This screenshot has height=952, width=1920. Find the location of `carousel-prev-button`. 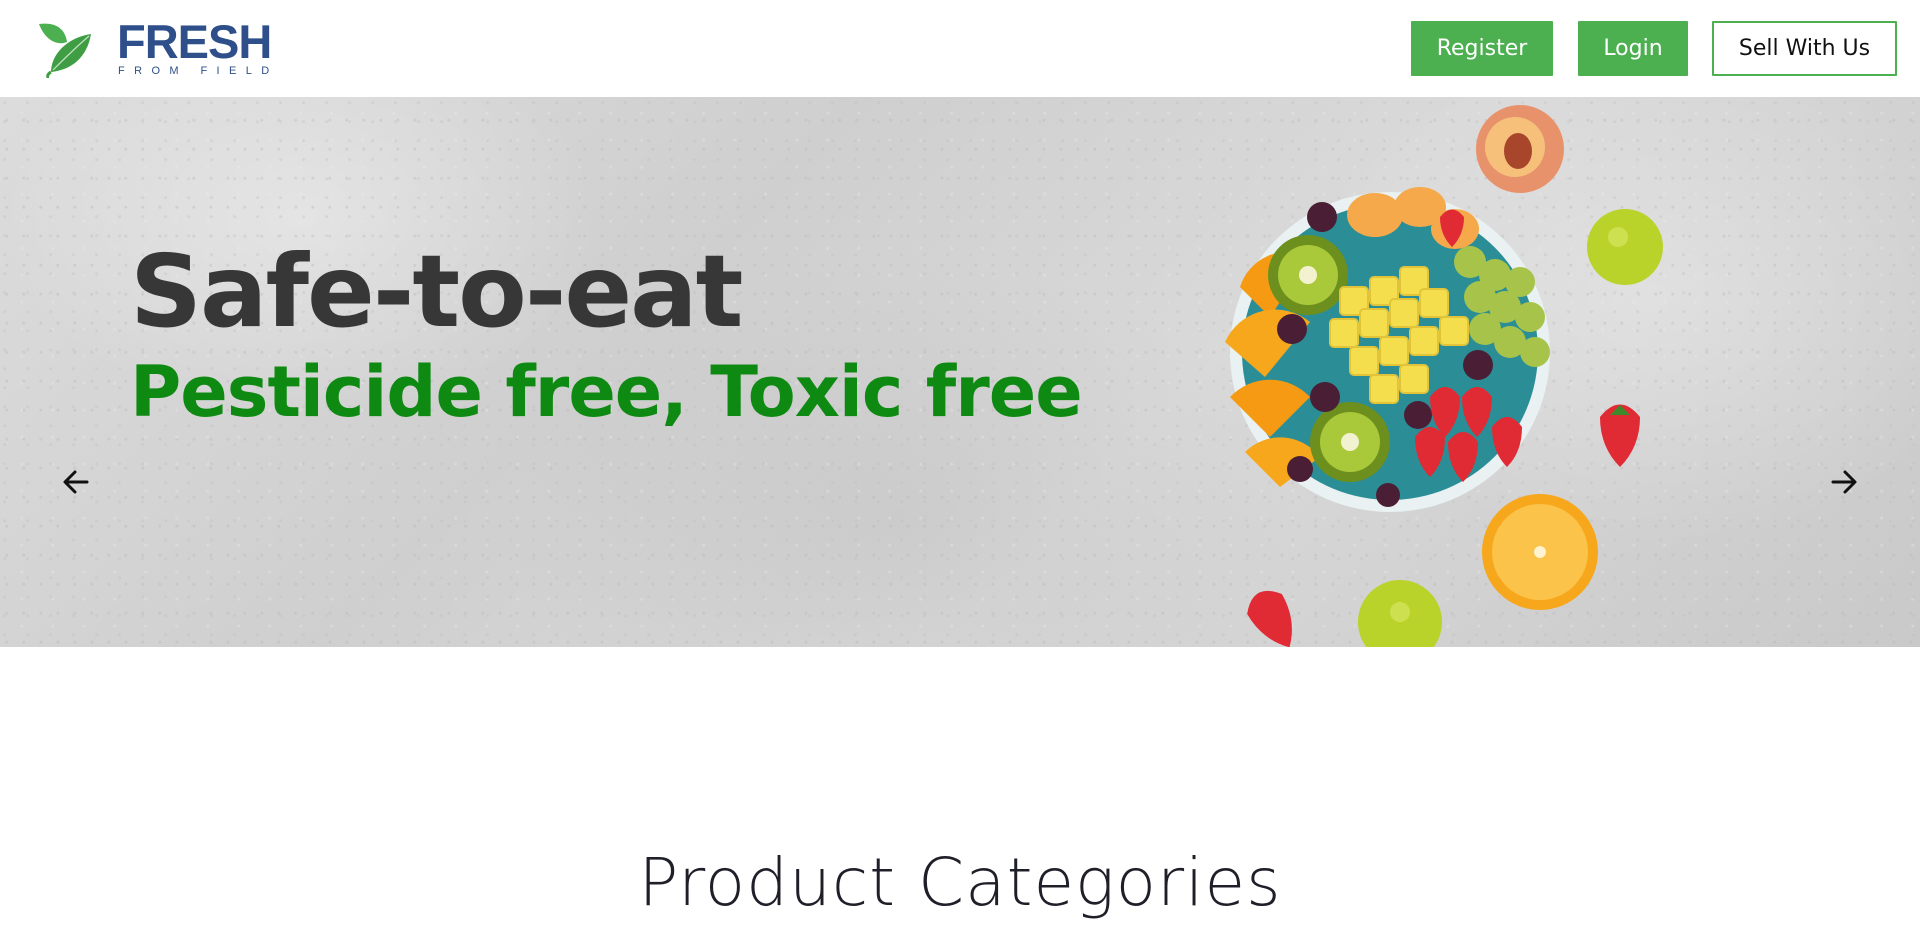

carousel-prev-button is located at coordinates (76, 482).